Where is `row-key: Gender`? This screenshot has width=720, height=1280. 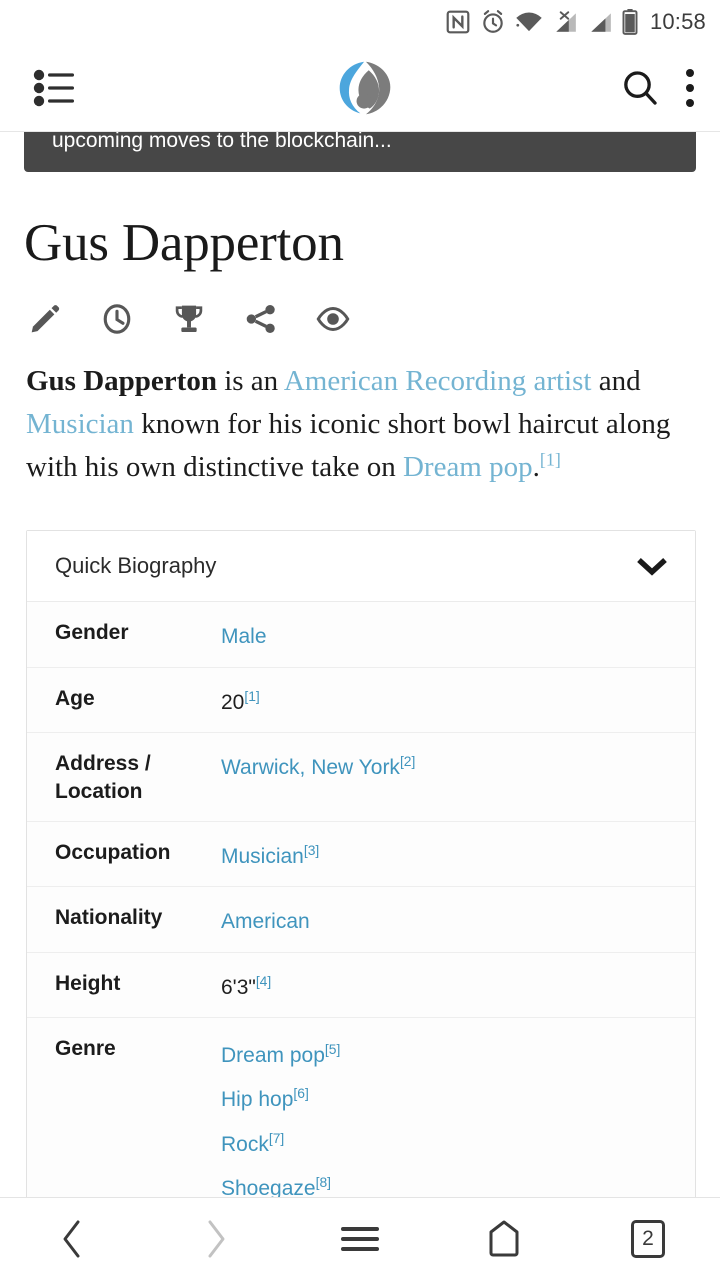 row-key: Gender is located at coordinates (92, 633).